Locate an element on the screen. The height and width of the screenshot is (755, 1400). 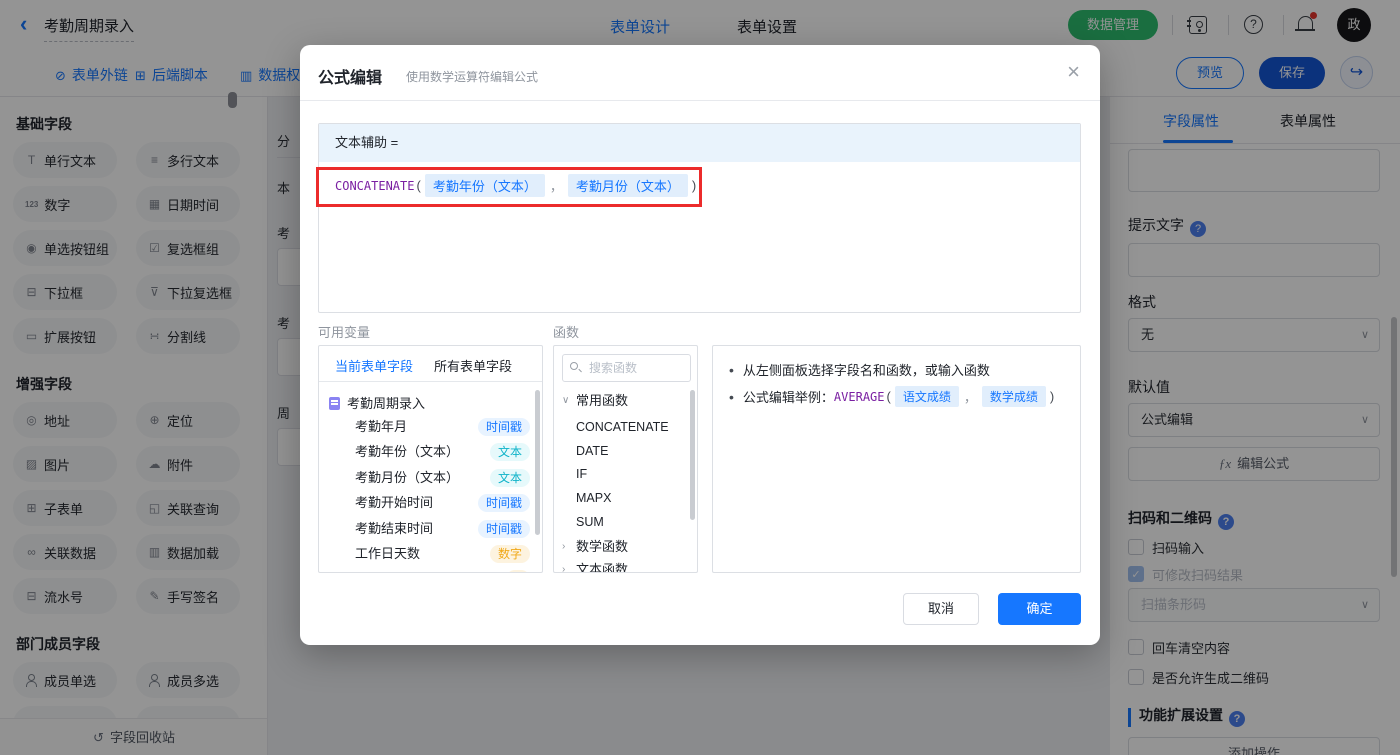
tab-all-form-fields: 所有表单字段 is located at coordinates (473, 365).